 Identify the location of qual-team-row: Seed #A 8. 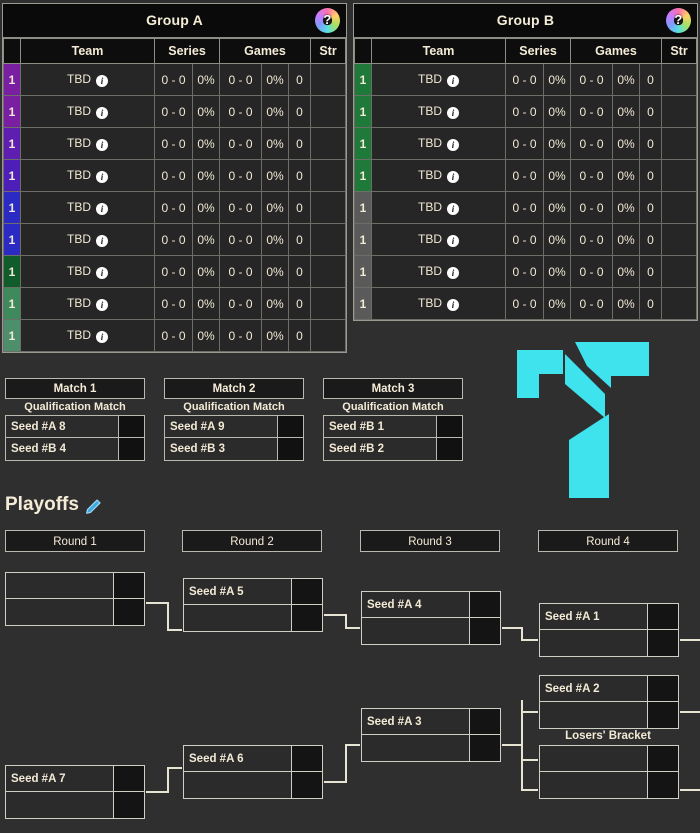
(75, 427).